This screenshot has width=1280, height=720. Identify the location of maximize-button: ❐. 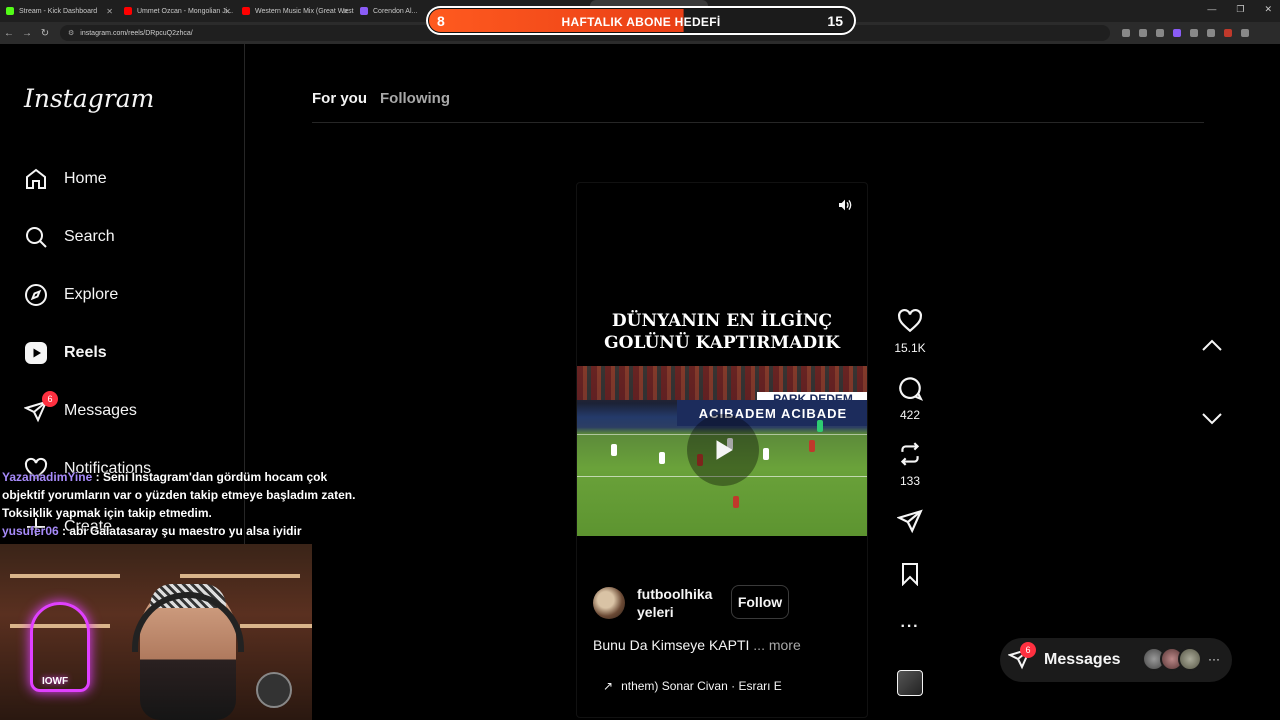
(1240, 9).